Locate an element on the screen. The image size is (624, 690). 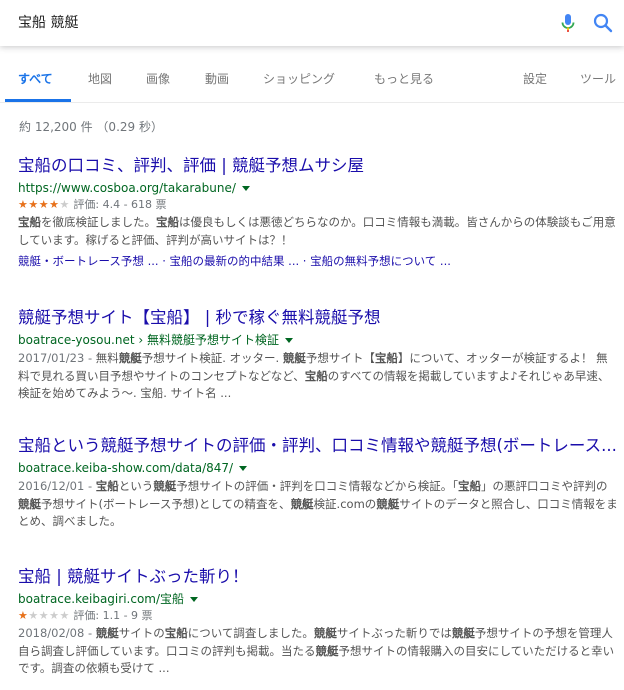
result-date: 2018/02/08 - is located at coordinates (57, 633).